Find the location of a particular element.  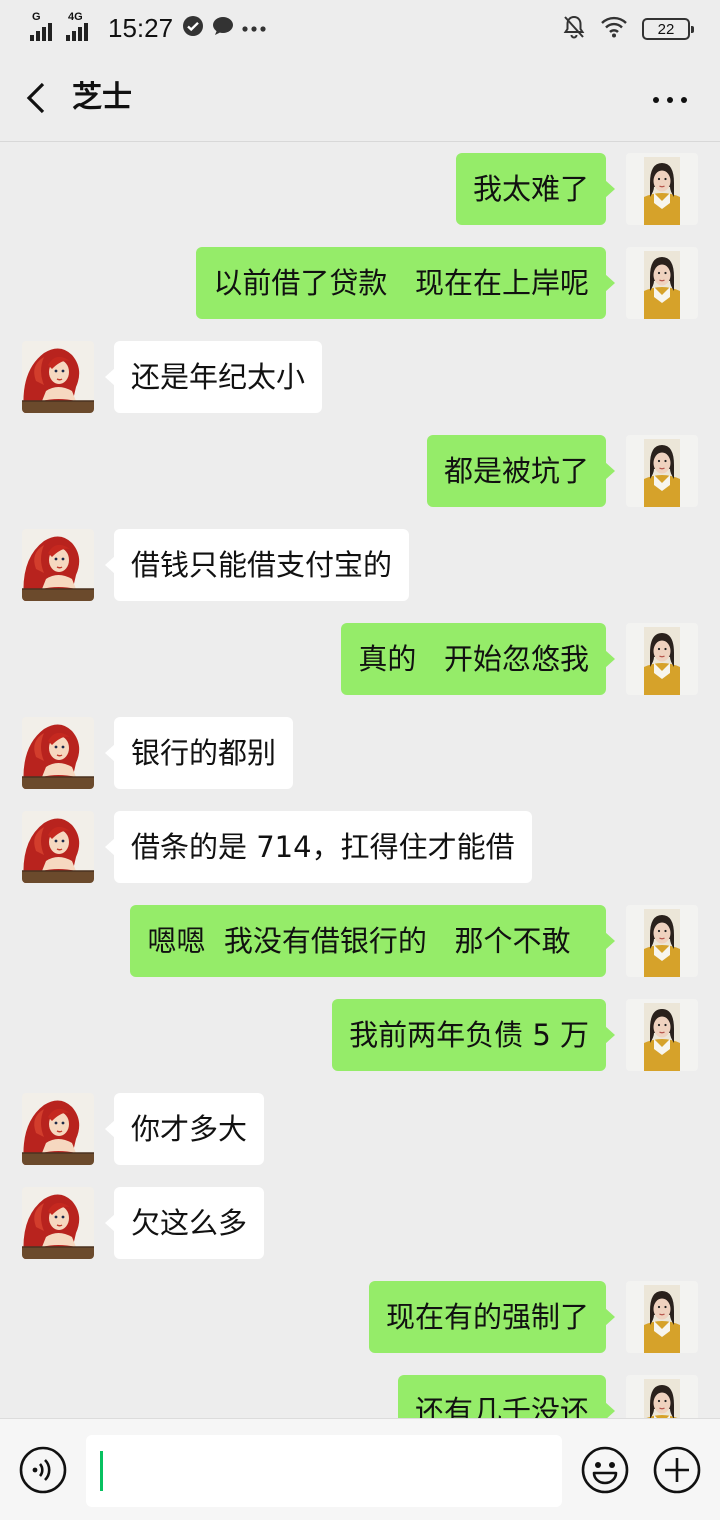

signal-icon: G is located at coordinates (48, 27).